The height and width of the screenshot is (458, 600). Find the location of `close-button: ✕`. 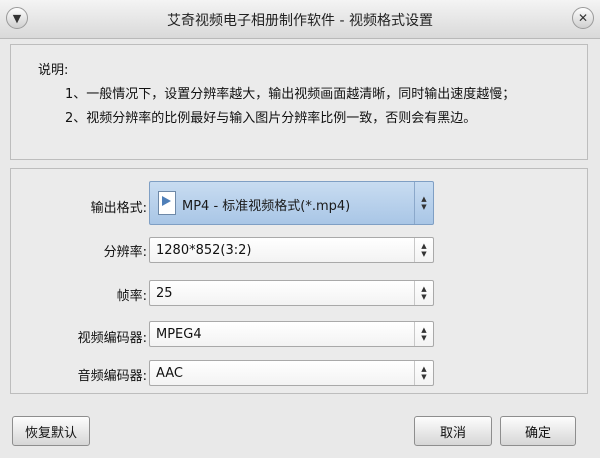

close-button: ✕ is located at coordinates (583, 18).